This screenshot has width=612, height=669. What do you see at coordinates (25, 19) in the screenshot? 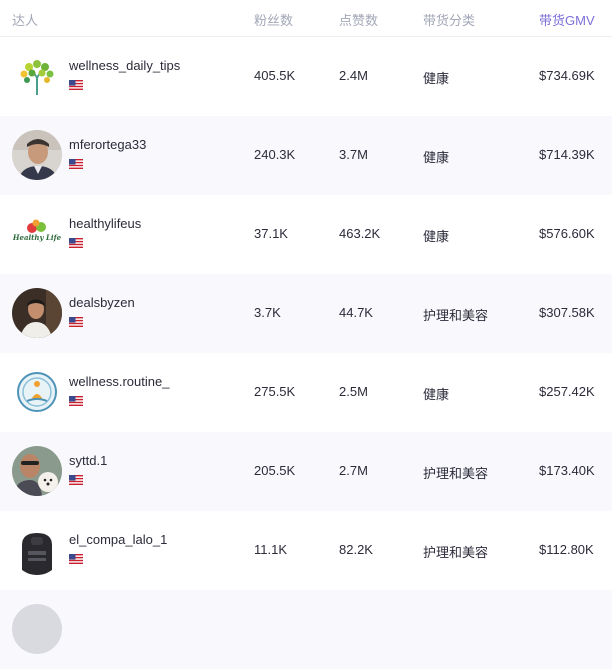
I see `column-header-creator: 达人` at bounding box center [25, 19].